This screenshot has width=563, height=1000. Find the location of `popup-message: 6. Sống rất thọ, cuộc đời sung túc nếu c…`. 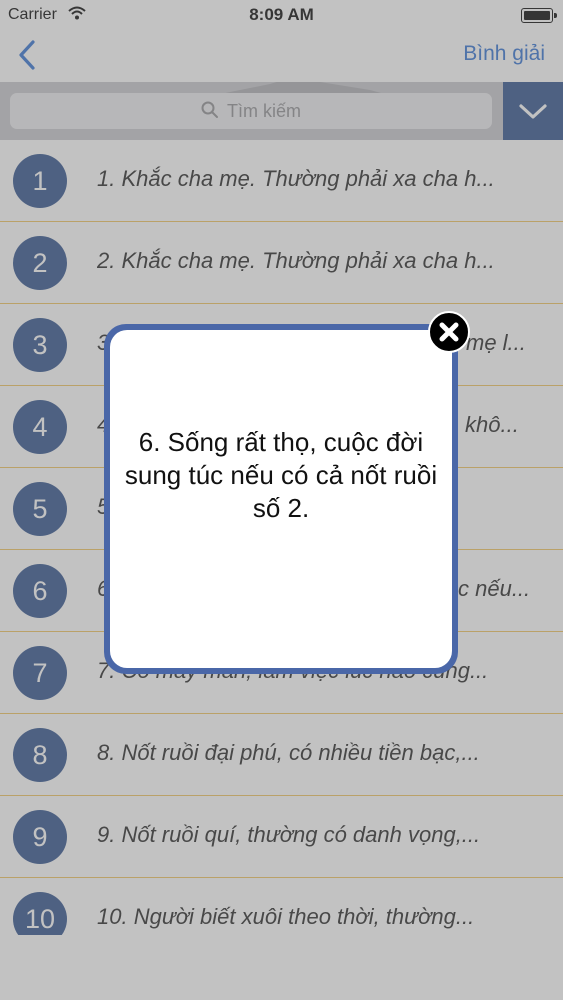

popup-message: 6. Sống rất thọ, cuộc đời sung túc nếu c… is located at coordinates (281, 475).